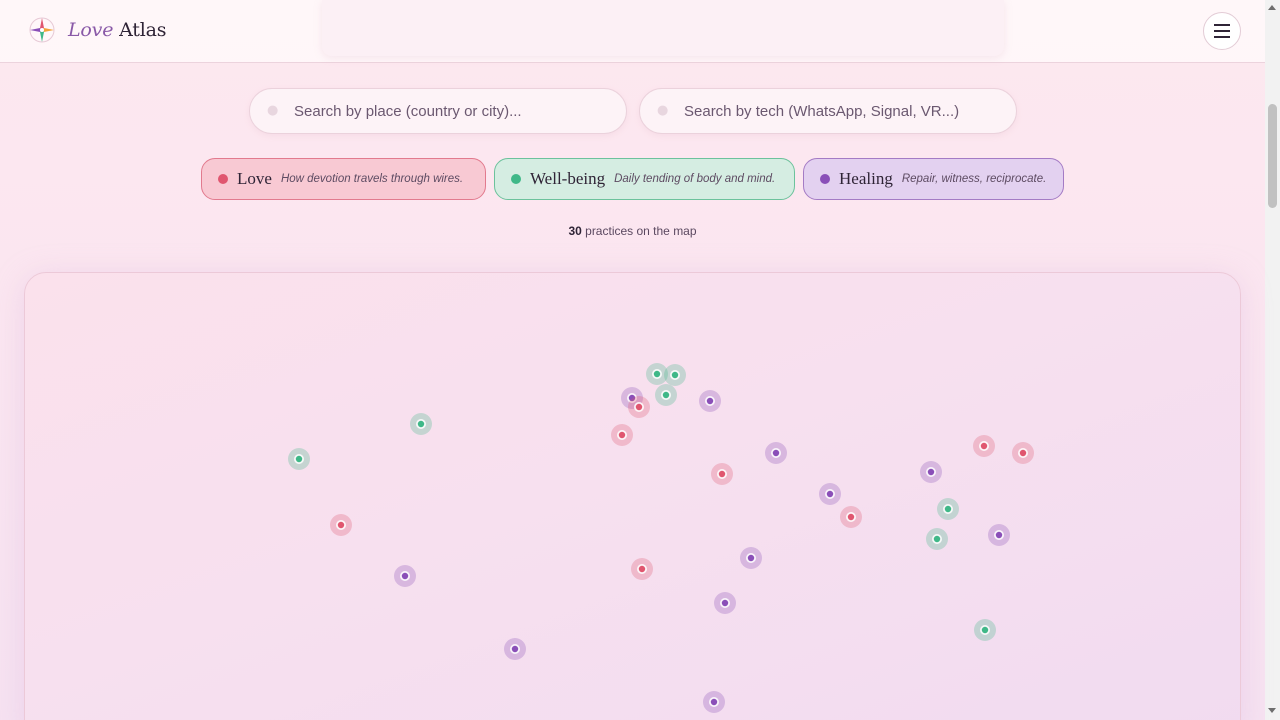  What do you see at coordinates (516, 179) in the screenshot?
I see `wellbeing-dot-icon` at bounding box center [516, 179].